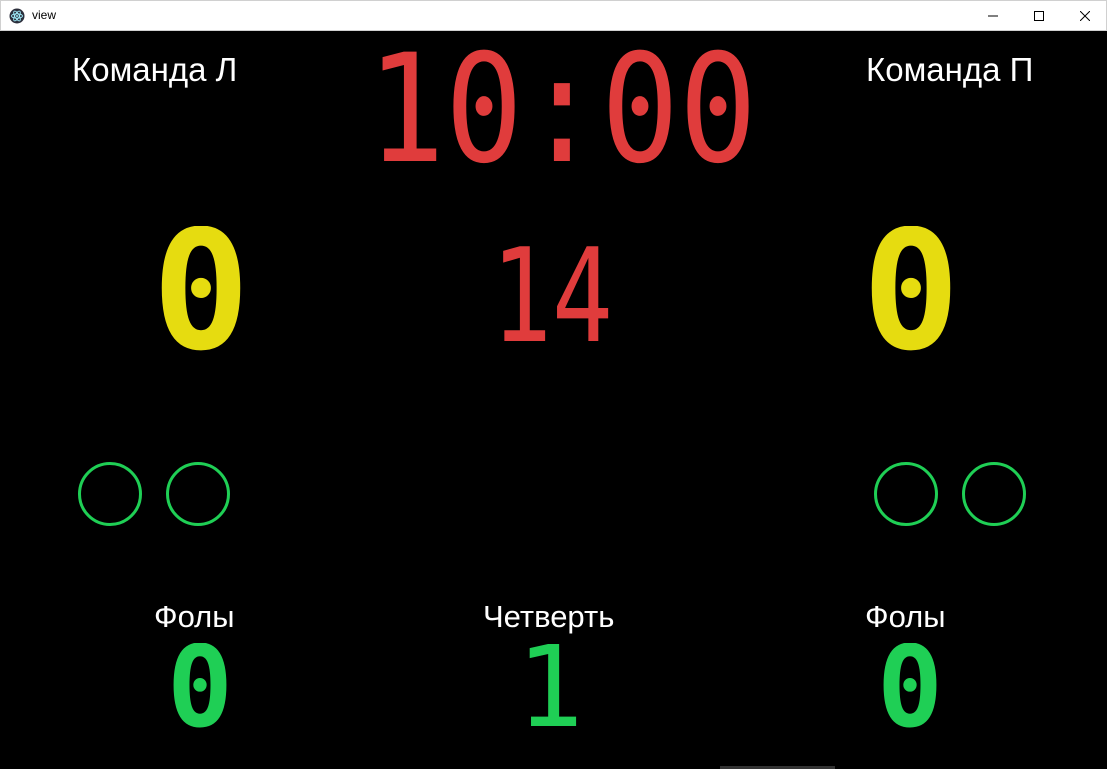 The image size is (1107, 769). I want to click on close-icon, so click(1085, 16).